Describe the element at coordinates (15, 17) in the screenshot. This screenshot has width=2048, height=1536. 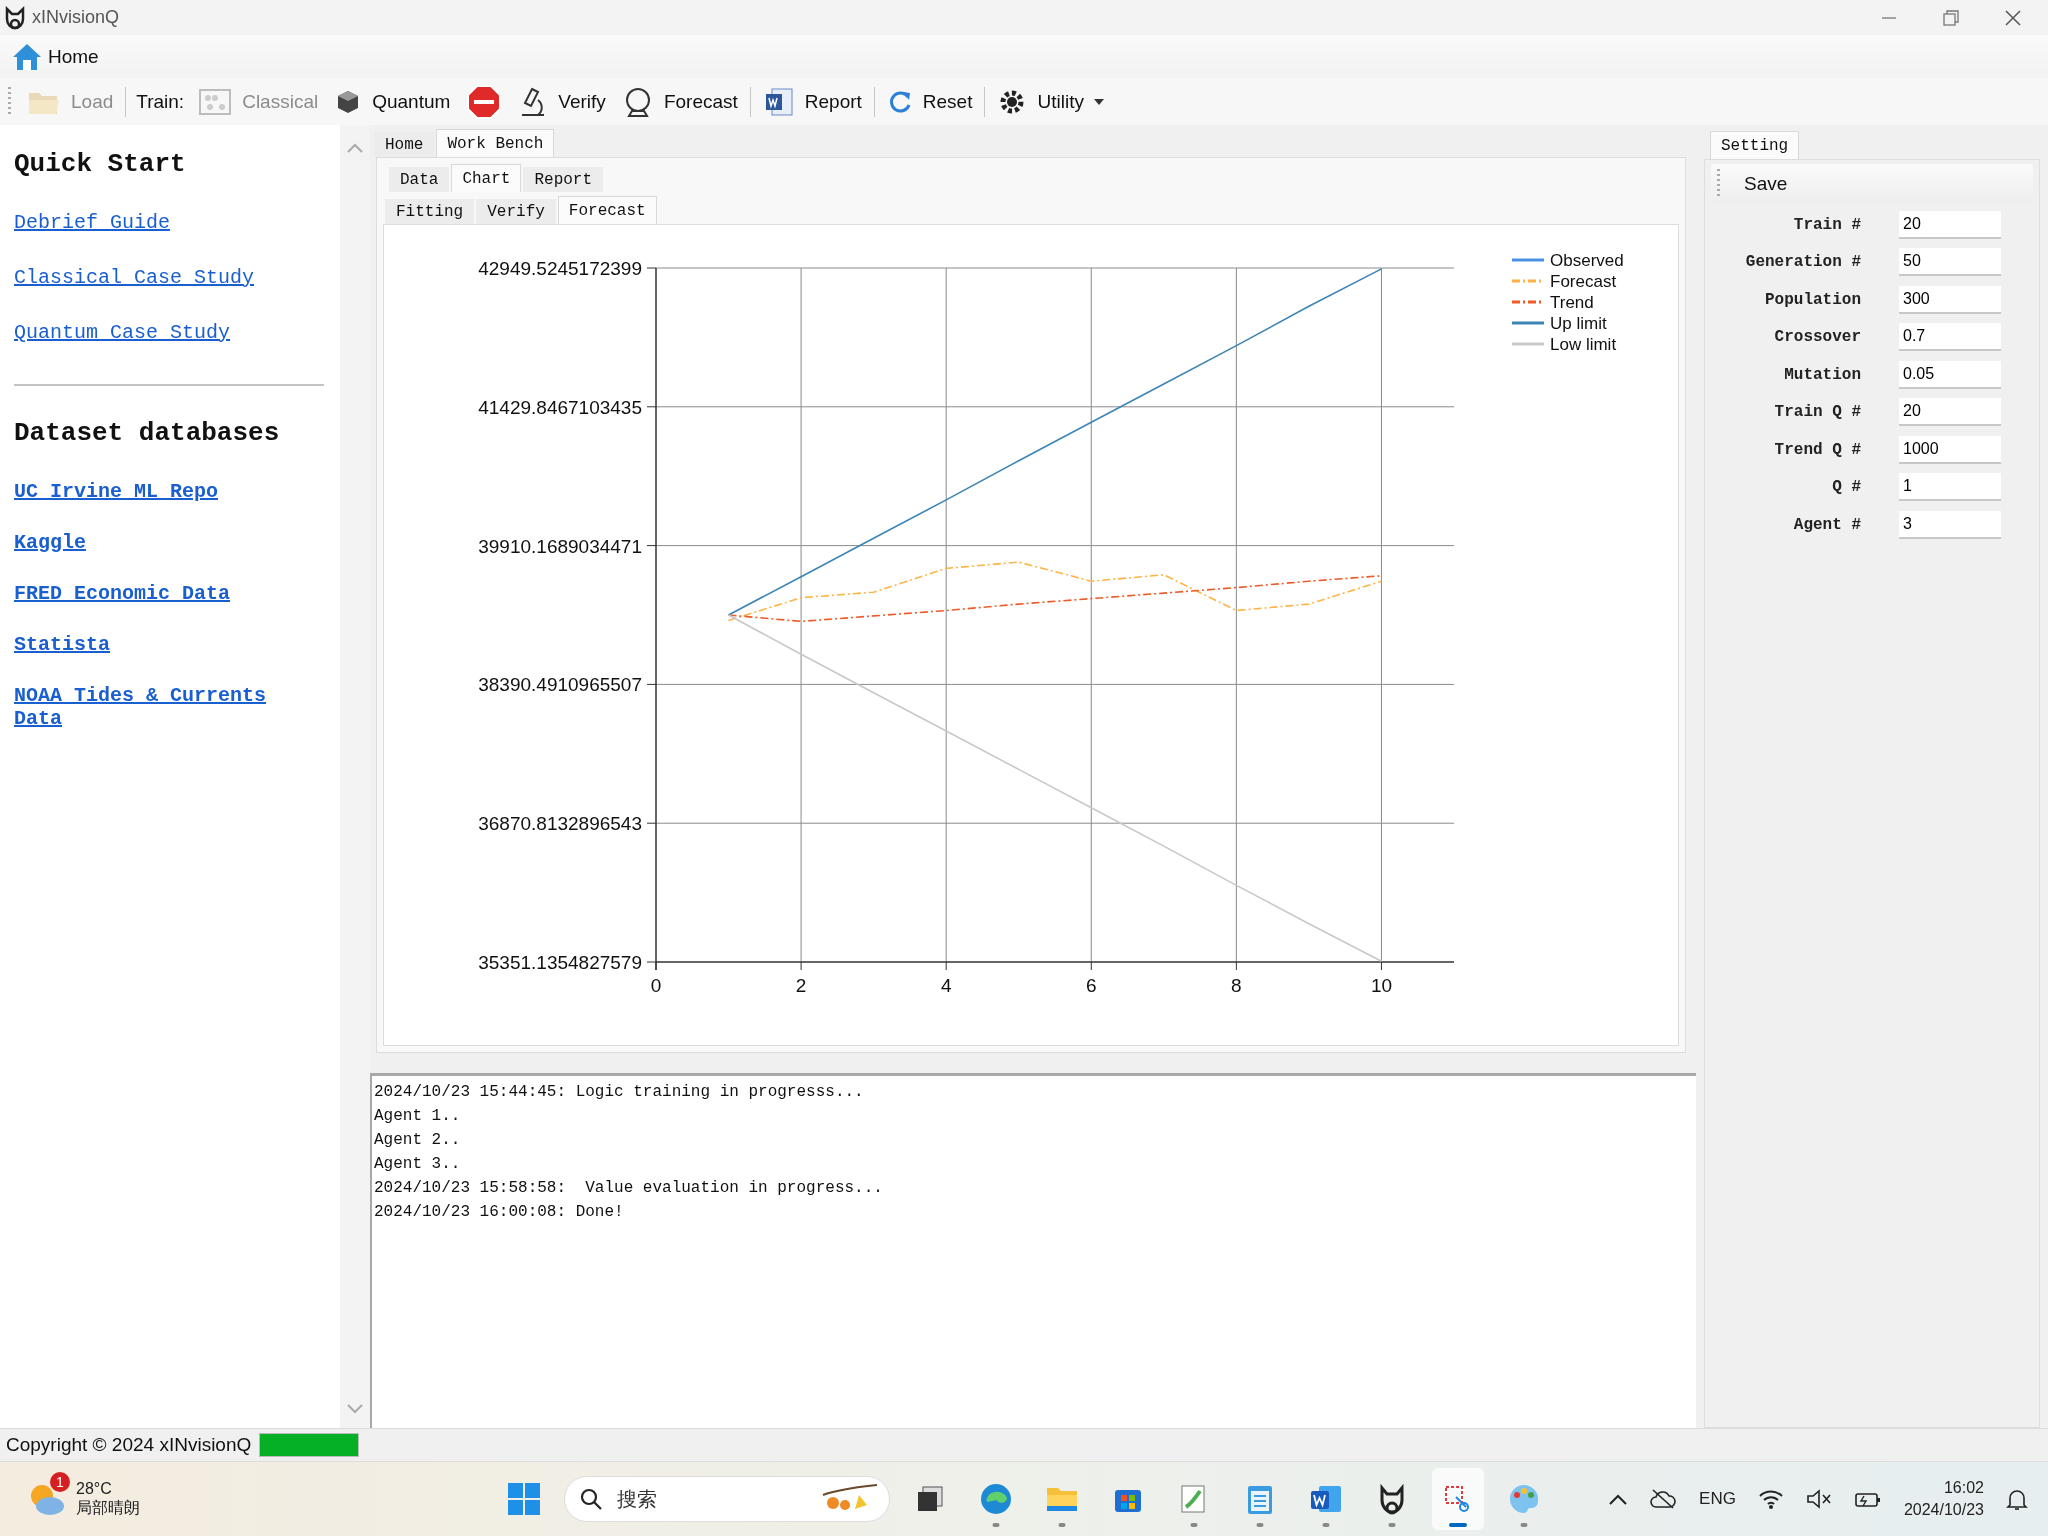
I see `app-logo-icon` at that location.